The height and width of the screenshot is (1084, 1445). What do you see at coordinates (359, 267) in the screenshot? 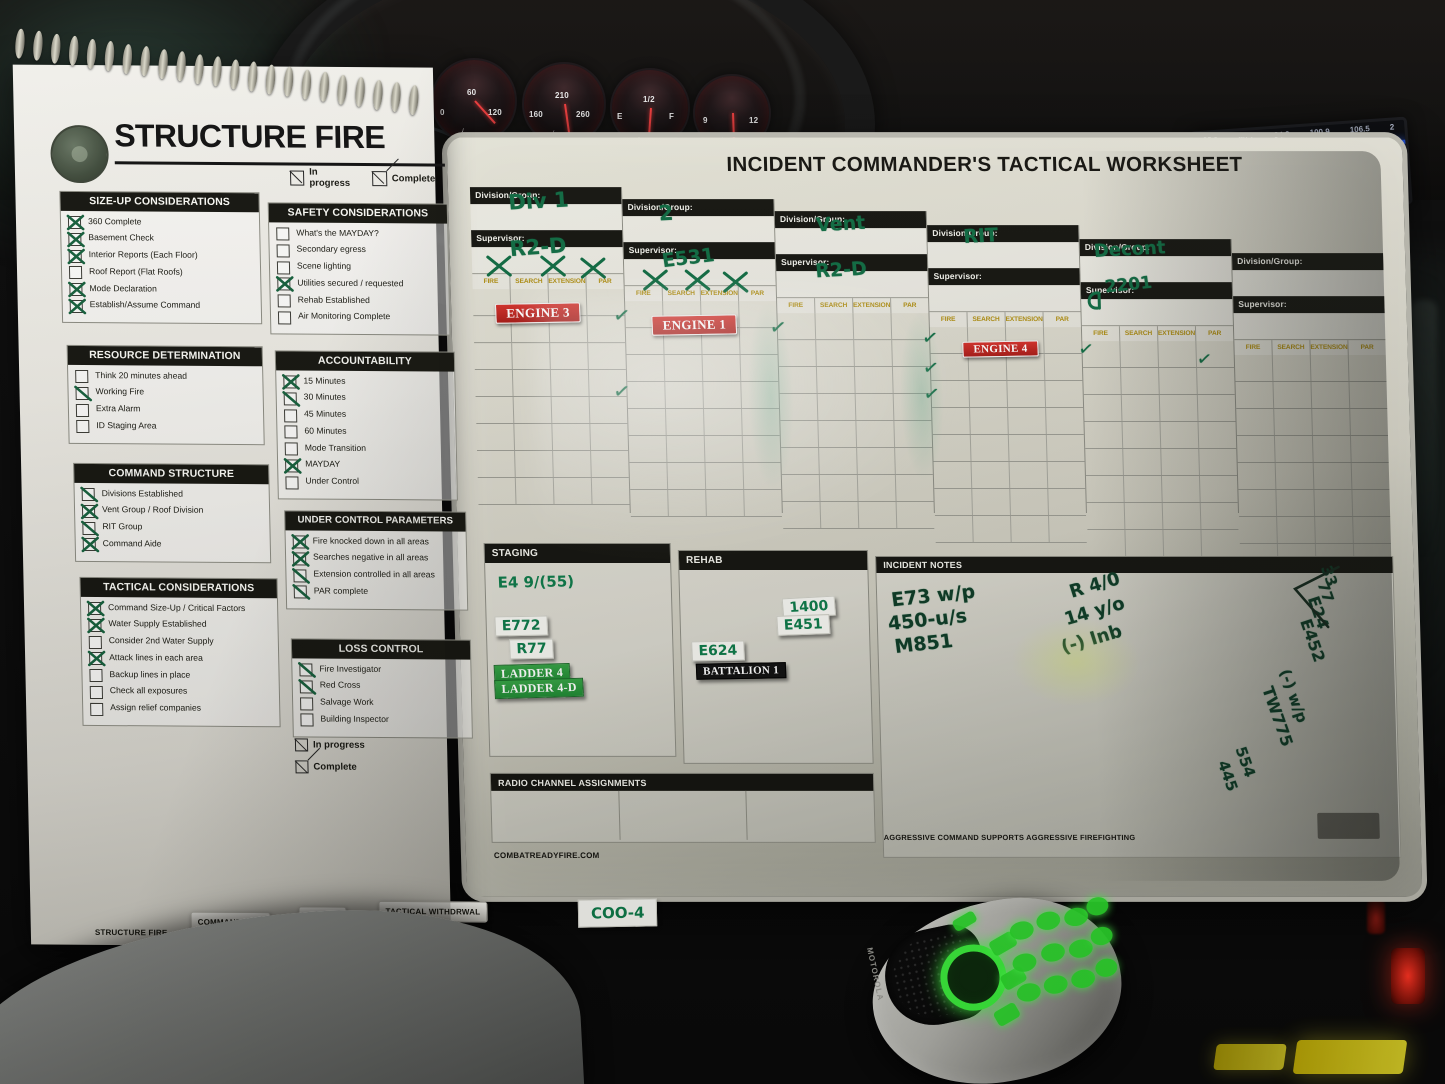
I see `checklist-item: Scene lighting` at bounding box center [359, 267].